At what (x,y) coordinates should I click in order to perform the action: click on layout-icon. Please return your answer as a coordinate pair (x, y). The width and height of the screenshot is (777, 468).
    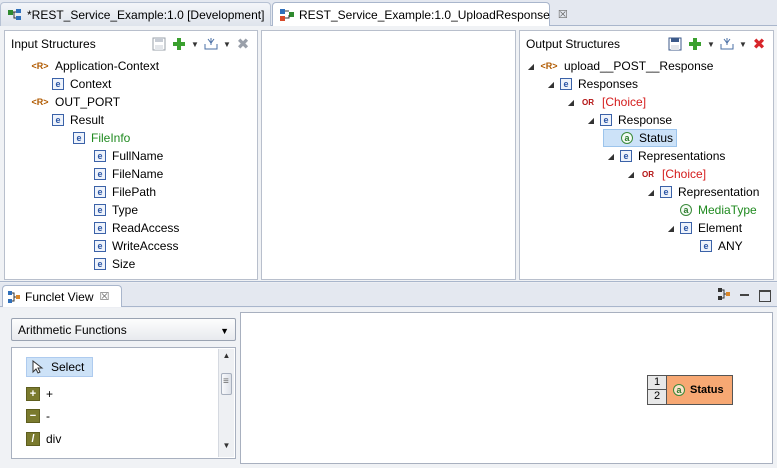
    Looking at the image, I should click on (724, 295).